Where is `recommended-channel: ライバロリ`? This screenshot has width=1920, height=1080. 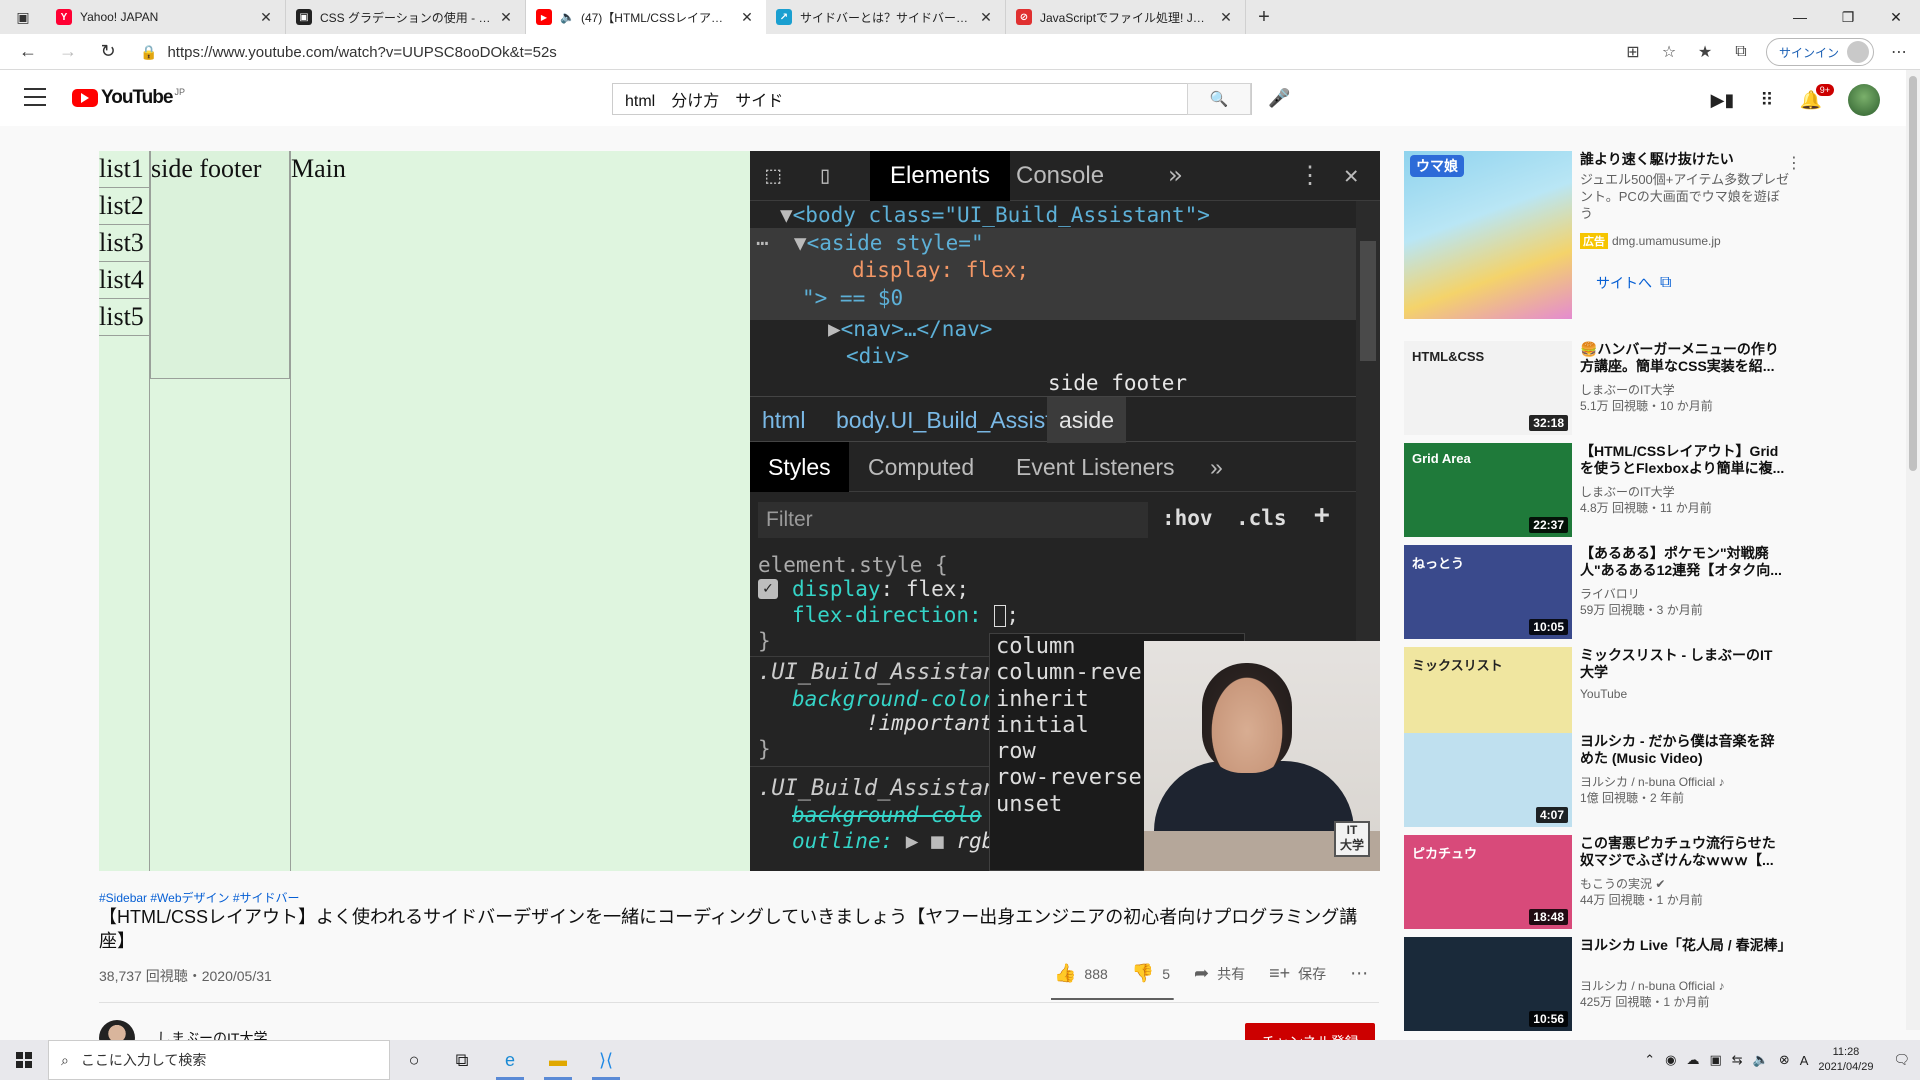 recommended-channel: ライバロリ is located at coordinates (1610, 594).